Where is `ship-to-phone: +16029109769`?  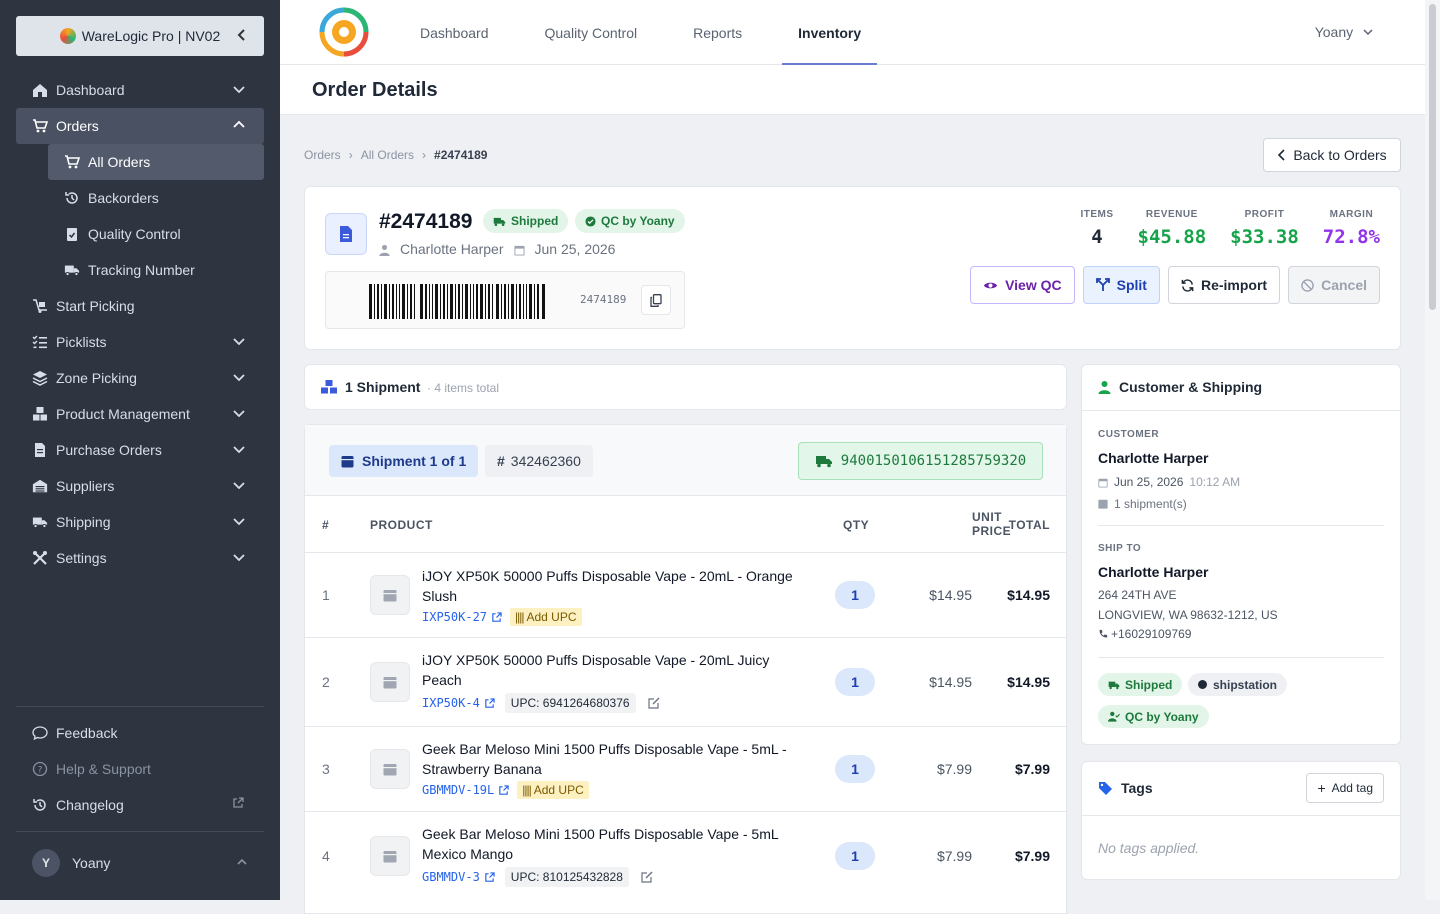 ship-to-phone: +16029109769 is located at coordinates (1144, 634).